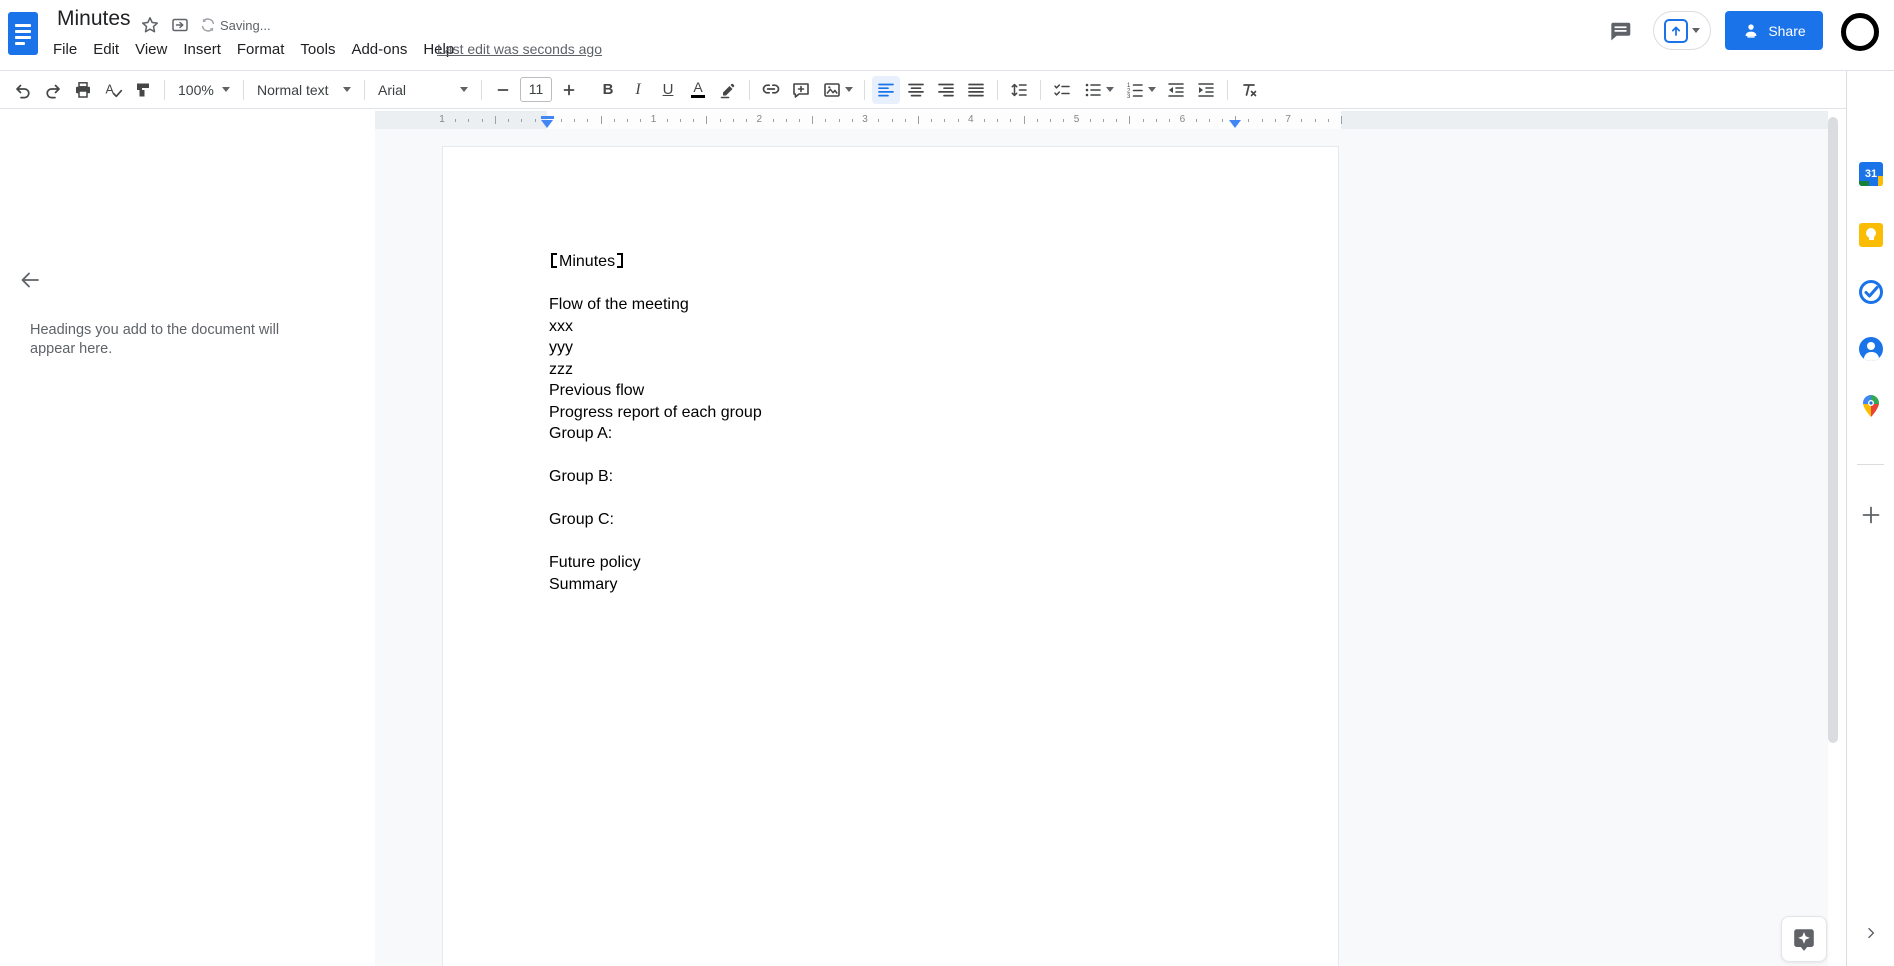 This screenshot has width=1894, height=966. I want to click on show-side-panel-button, so click(1871, 933).